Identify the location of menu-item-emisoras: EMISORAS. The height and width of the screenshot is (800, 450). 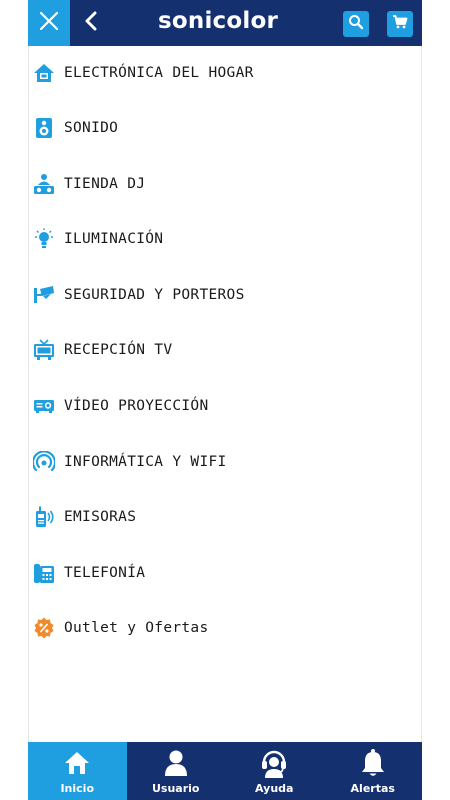
(225, 517).